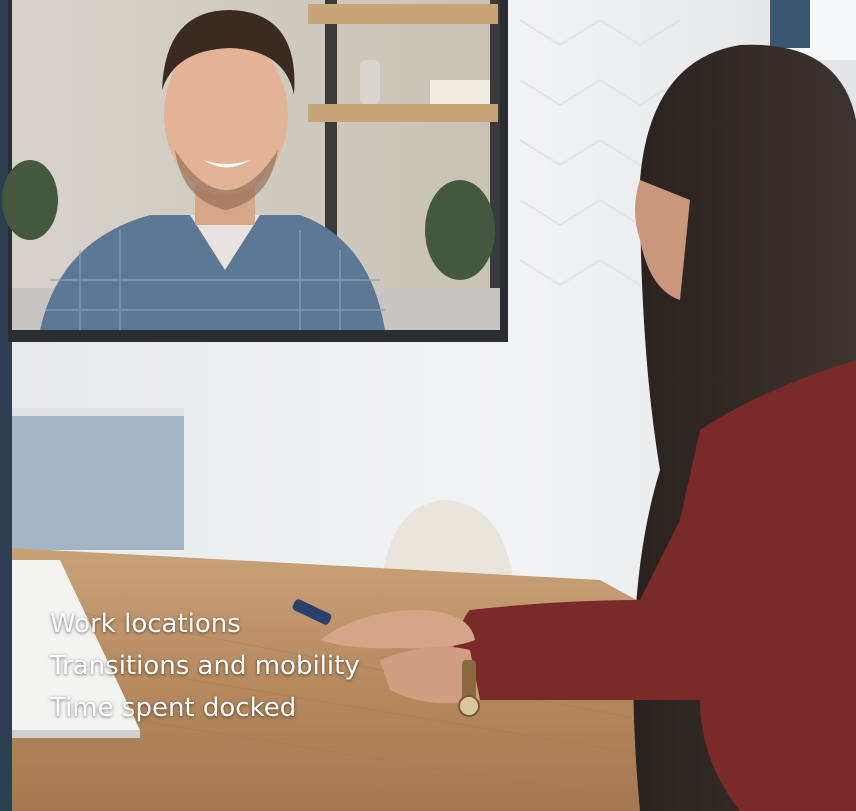 This screenshot has height=811, width=856. What do you see at coordinates (205, 666) in the screenshot?
I see `caption-transitions-mobility: Transitions and mobility` at bounding box center [205, 666].